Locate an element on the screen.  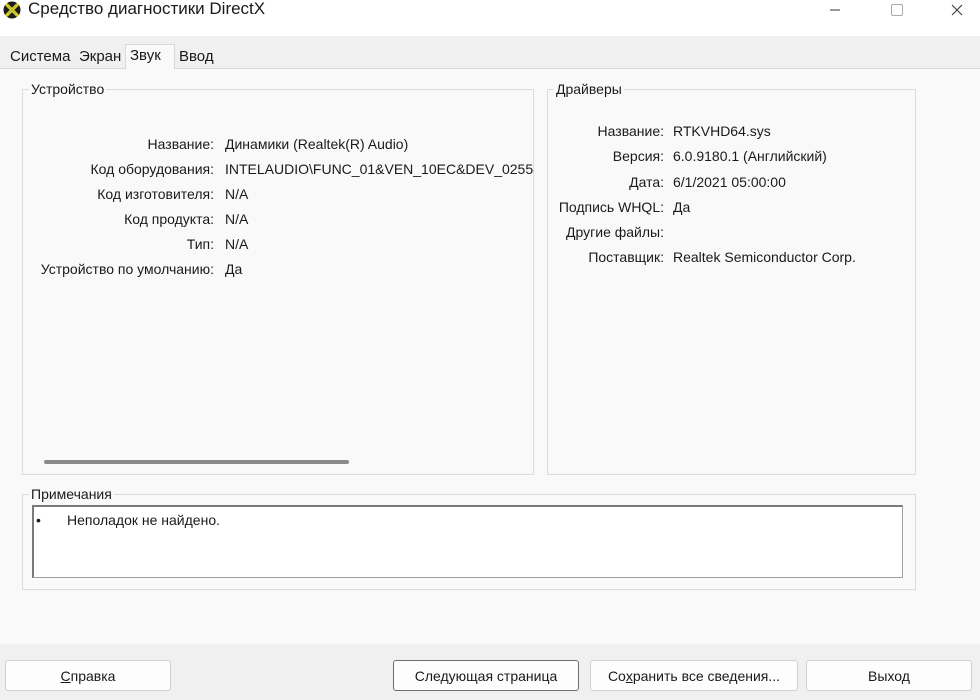
tab-system: Система is located at coordinates (40, 56).